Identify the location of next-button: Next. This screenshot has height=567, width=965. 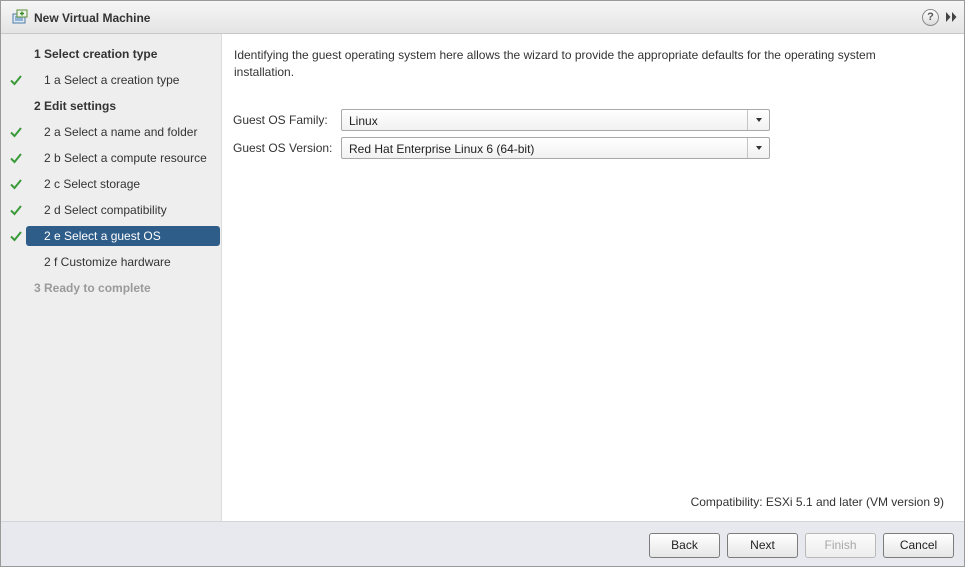
(762, 545).